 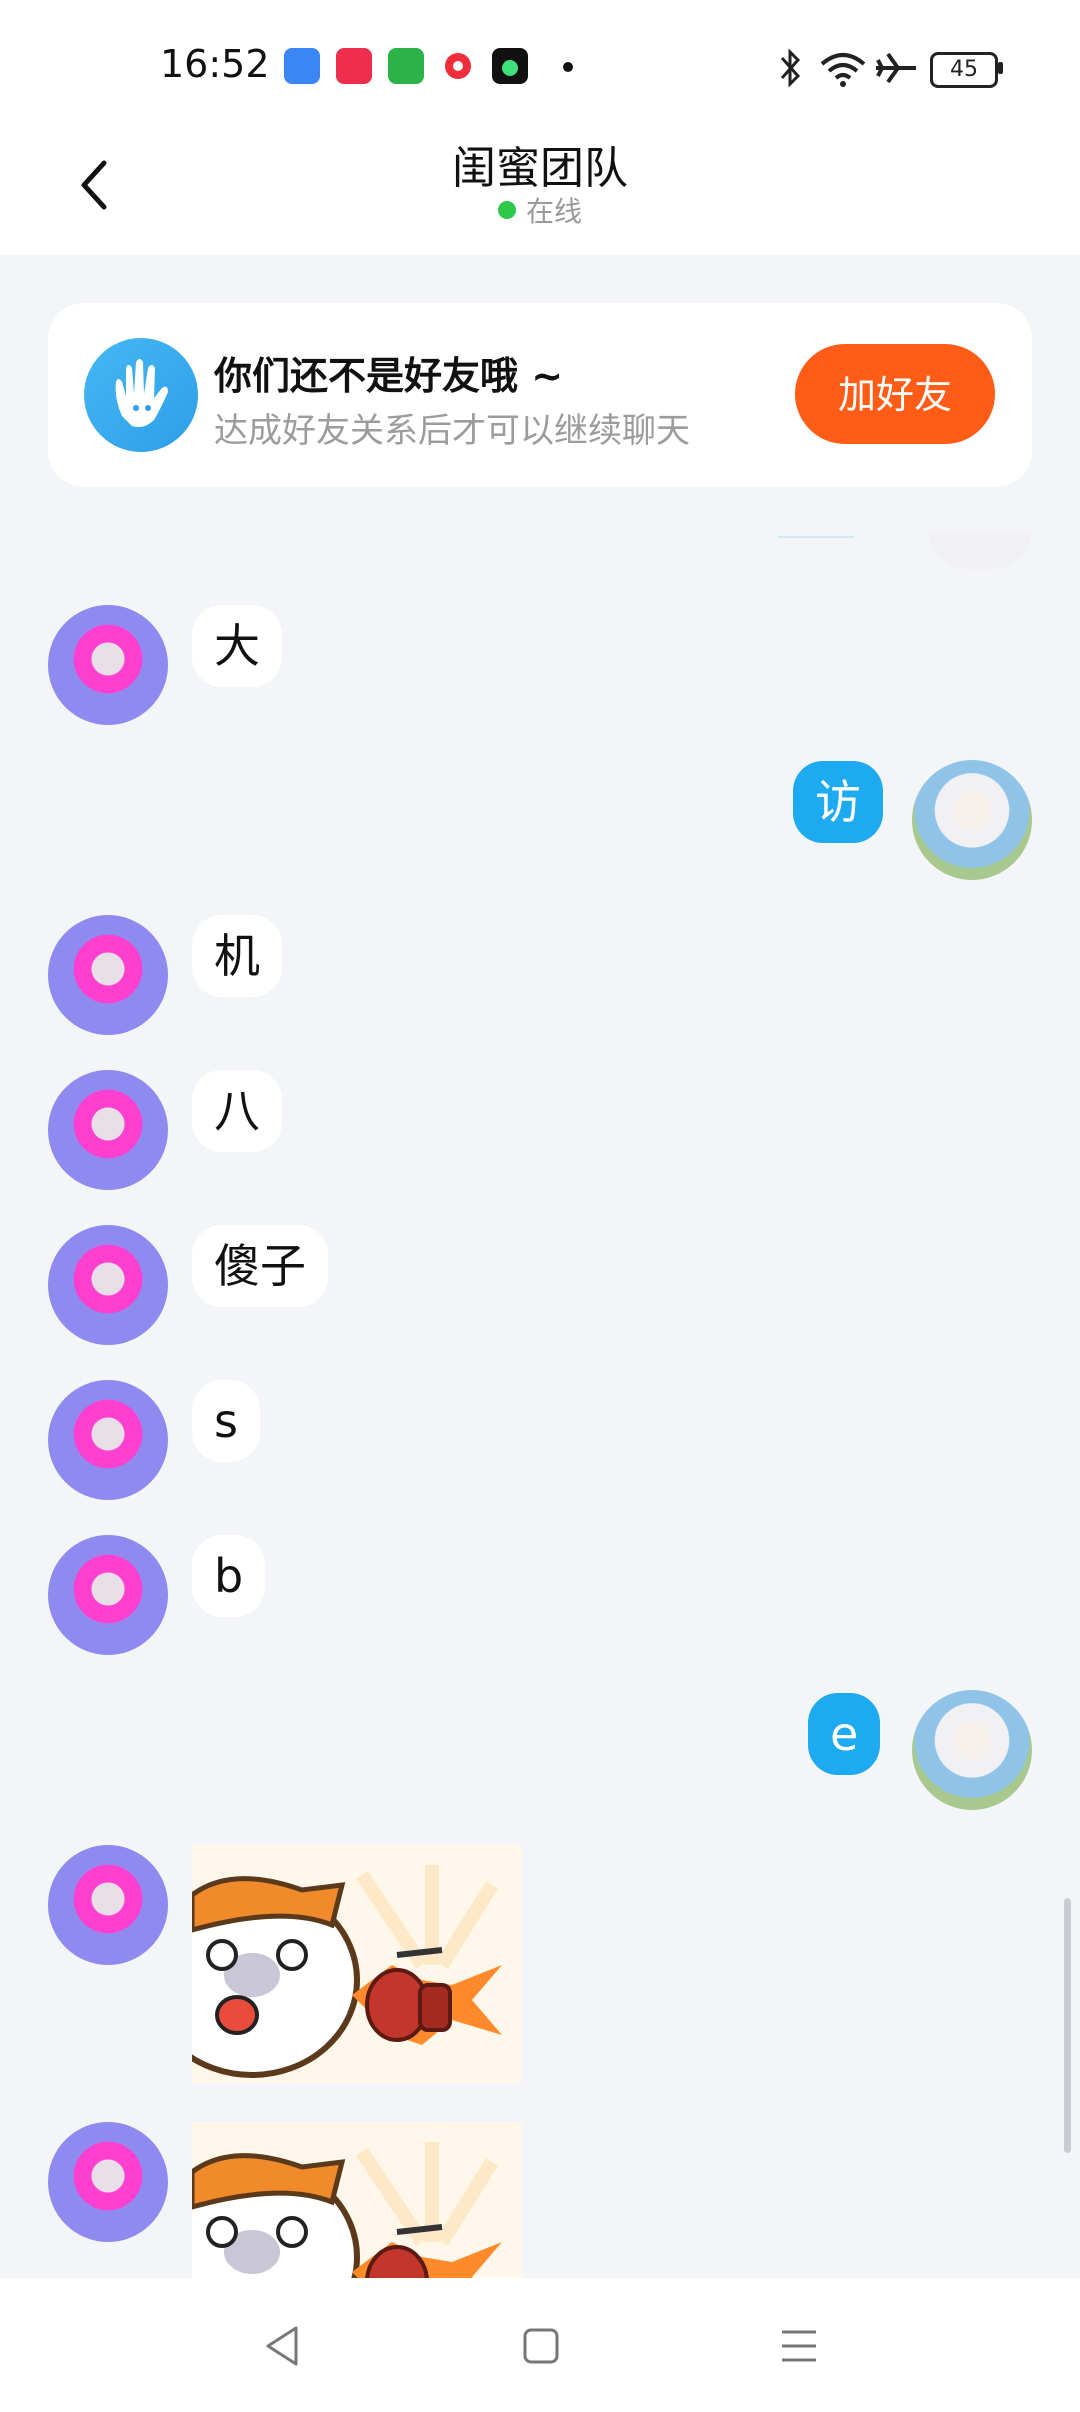 I want to click on music-black-icon, so click(x=510, y=66).